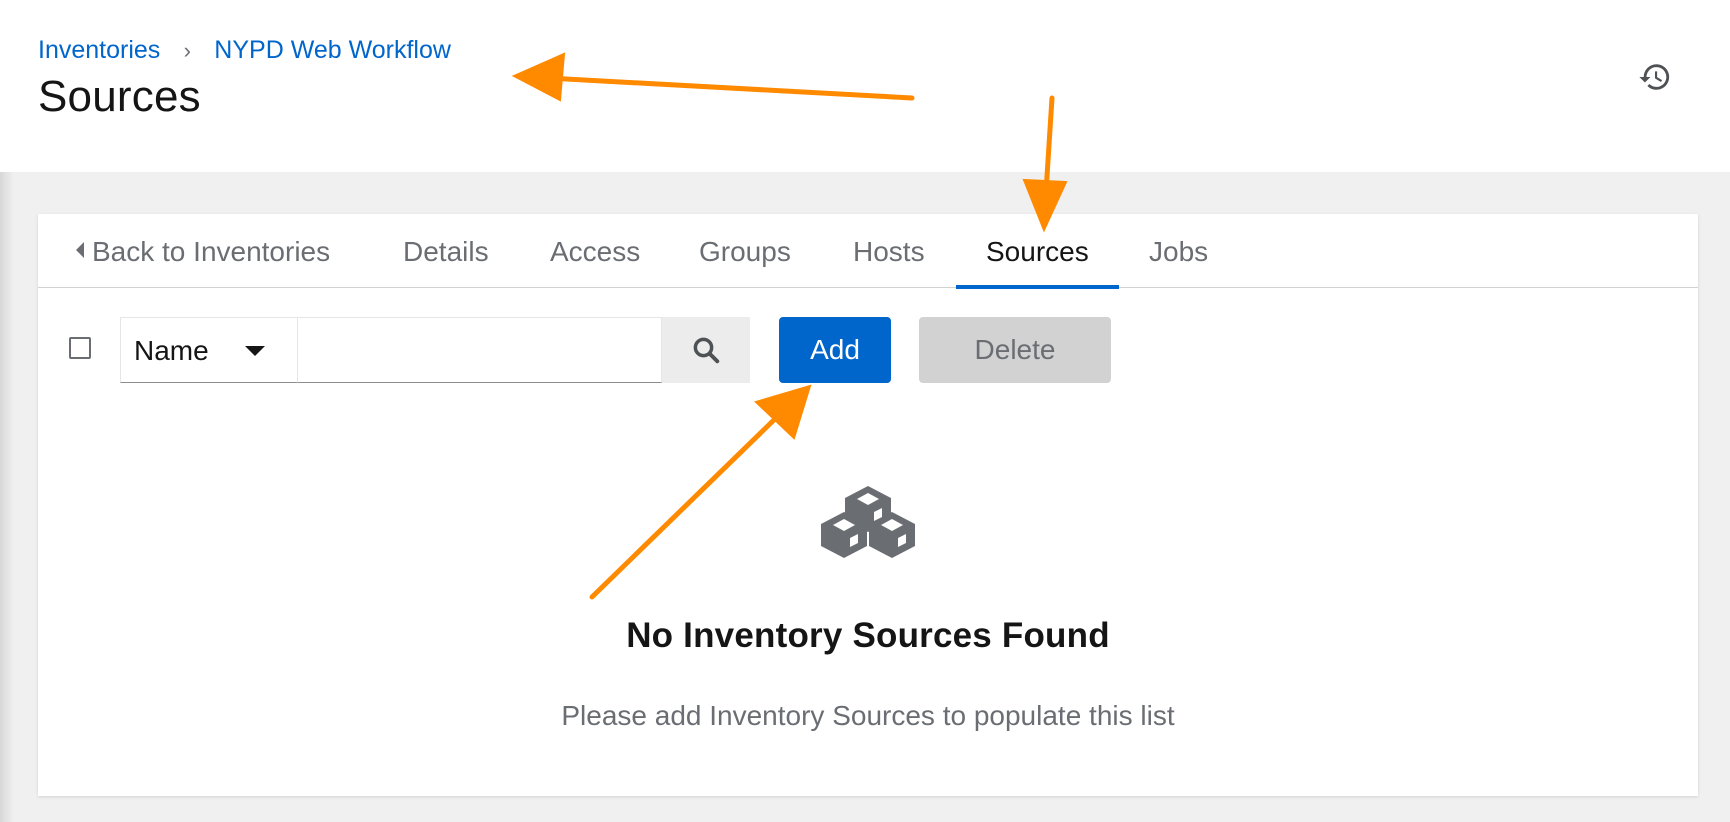 This screenshot has width=1730, height=822. Describe the element at coordinates (868, 635) in the screenshot. I see `empty-state-title: No Inventory Sources Found` at that location.